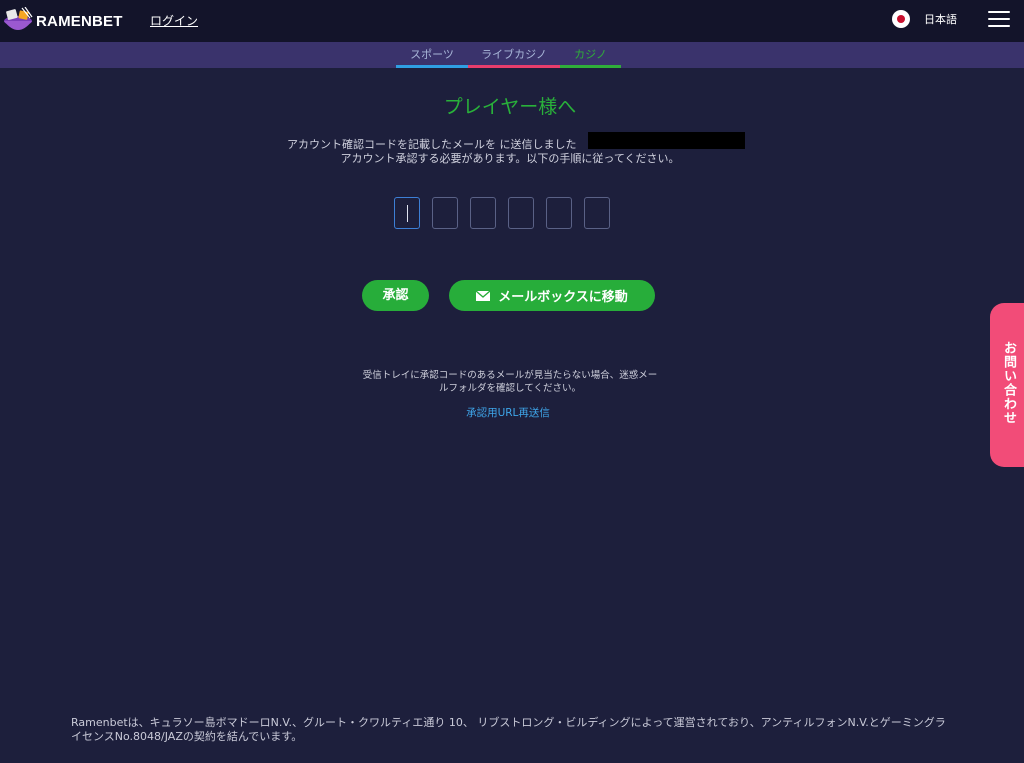 The height and width of the screenshot is (763, 1024). What do you see at coordinates (590, 55) in the screenshot?
I see `tab-casino: カジノ` at bounding box center [590, 55].